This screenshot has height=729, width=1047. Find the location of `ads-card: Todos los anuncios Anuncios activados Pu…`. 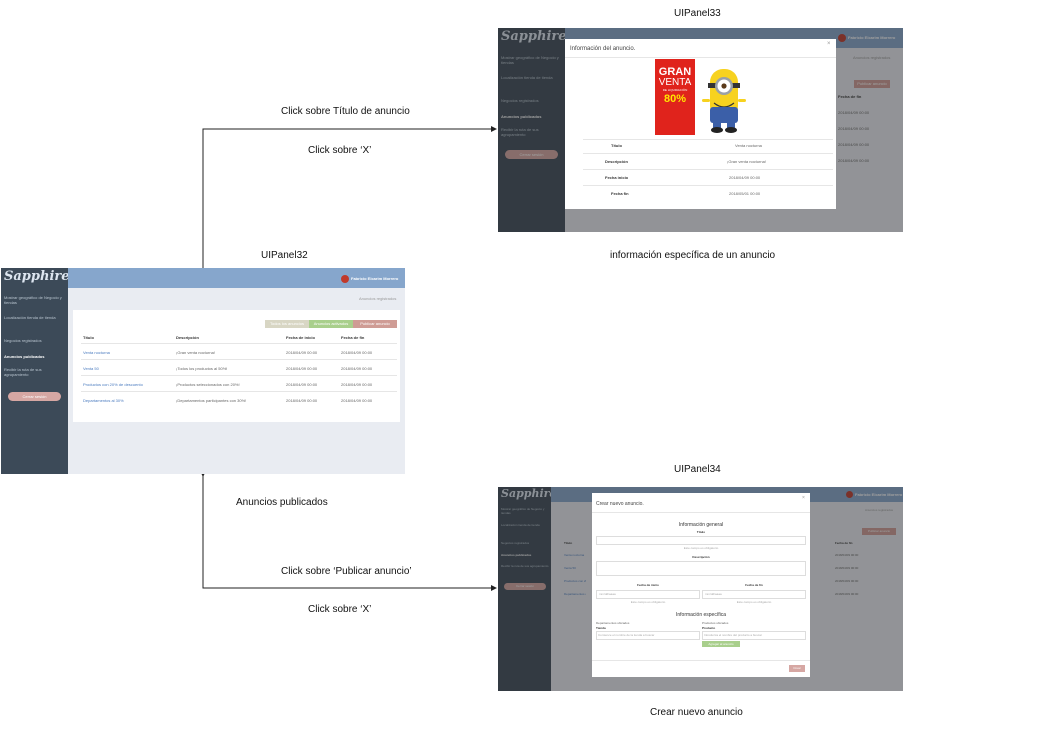

ads-card: Todos los anuncios Anuncios activados Pu… is located at coordinates (236, 366).